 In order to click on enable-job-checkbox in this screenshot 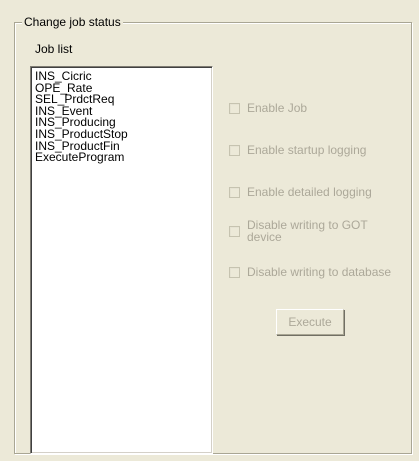, I will do `click(234, 108)`.